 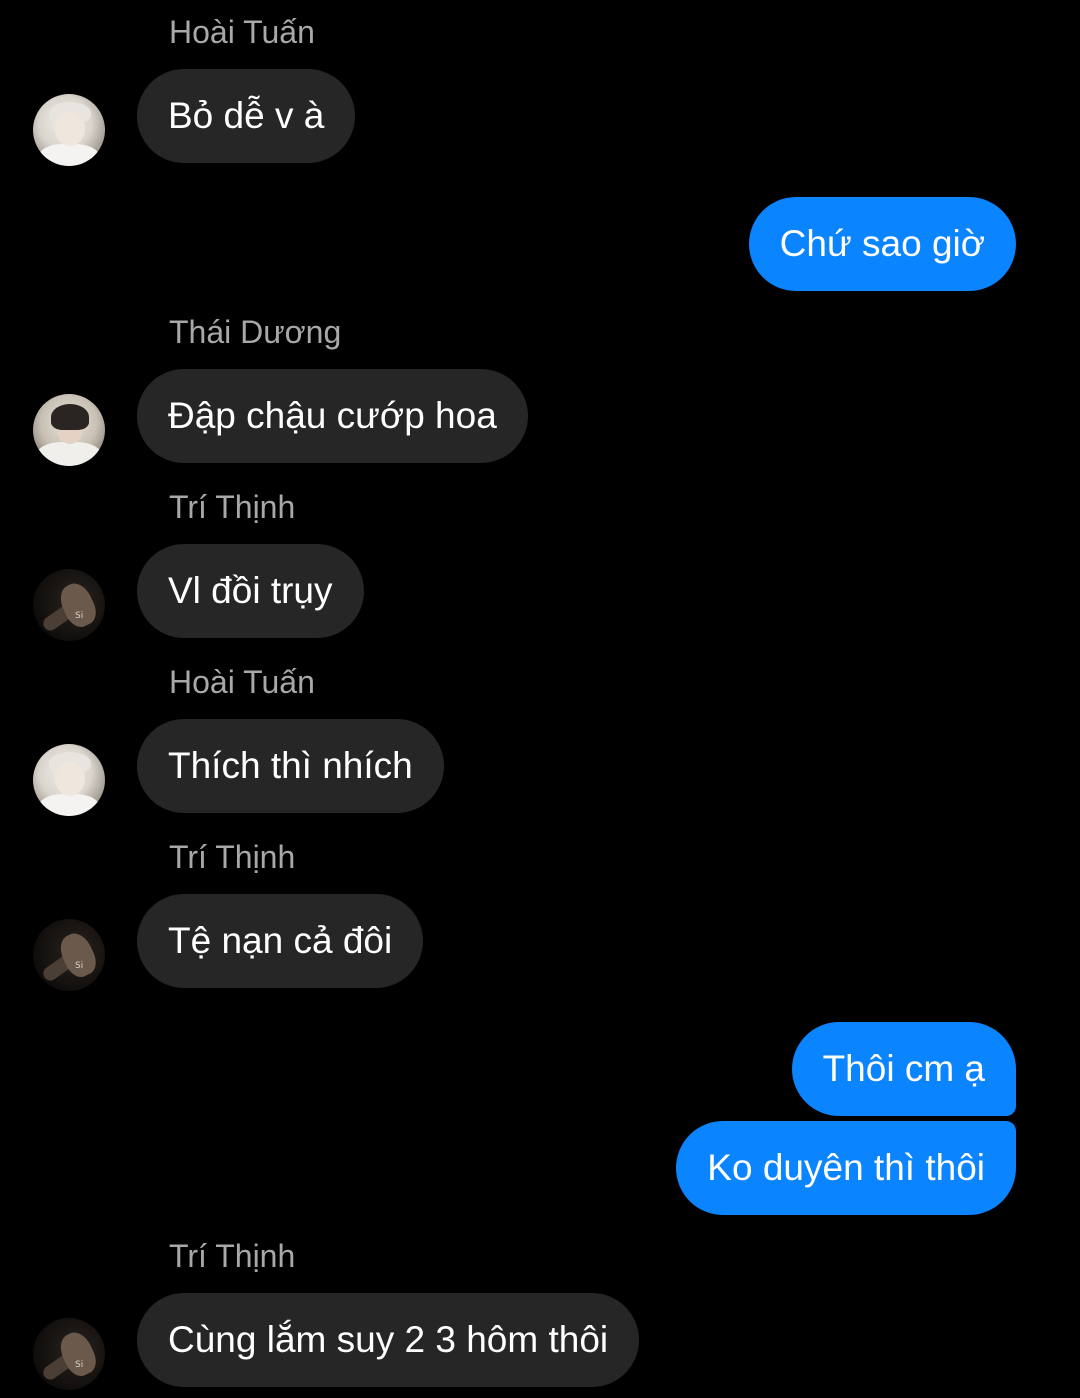 I want to click on message-bubble-incoming: Tệ nạn cả đôi, so click(x=280, y=941).